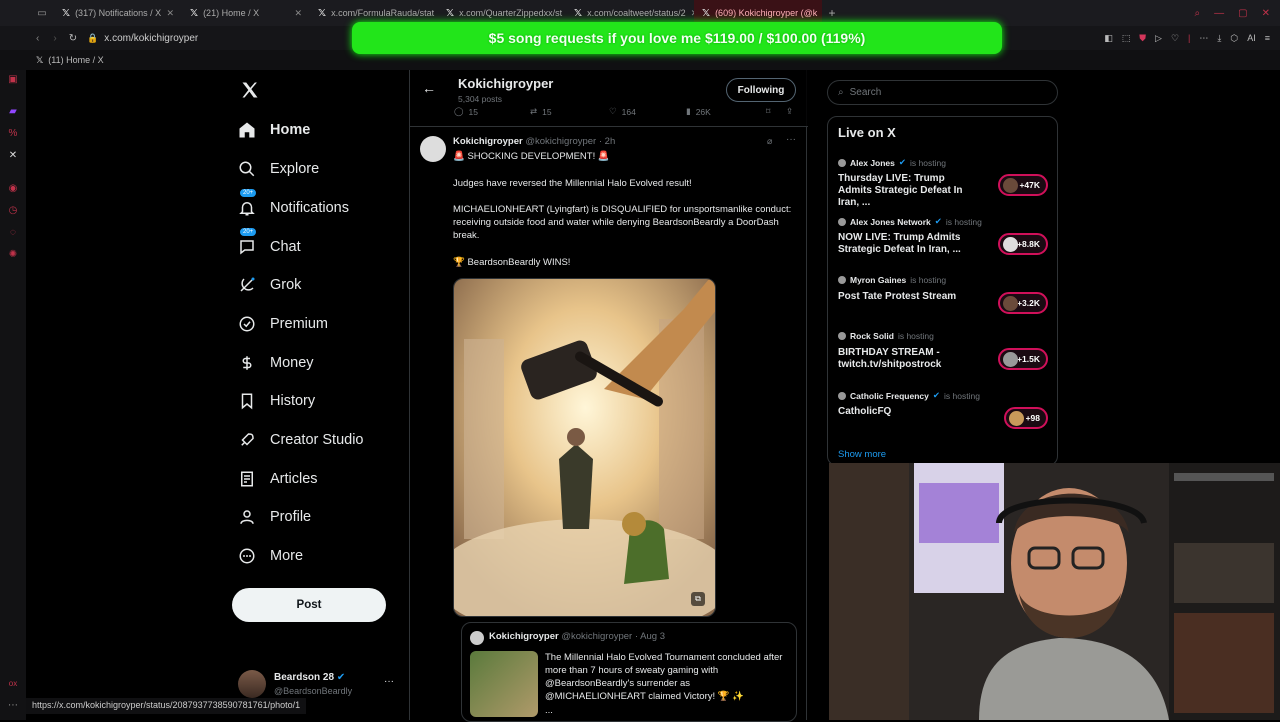  Describe the element at coordinates (504, 684) in the screenshot. I see `quote-thumbnail` at that location.